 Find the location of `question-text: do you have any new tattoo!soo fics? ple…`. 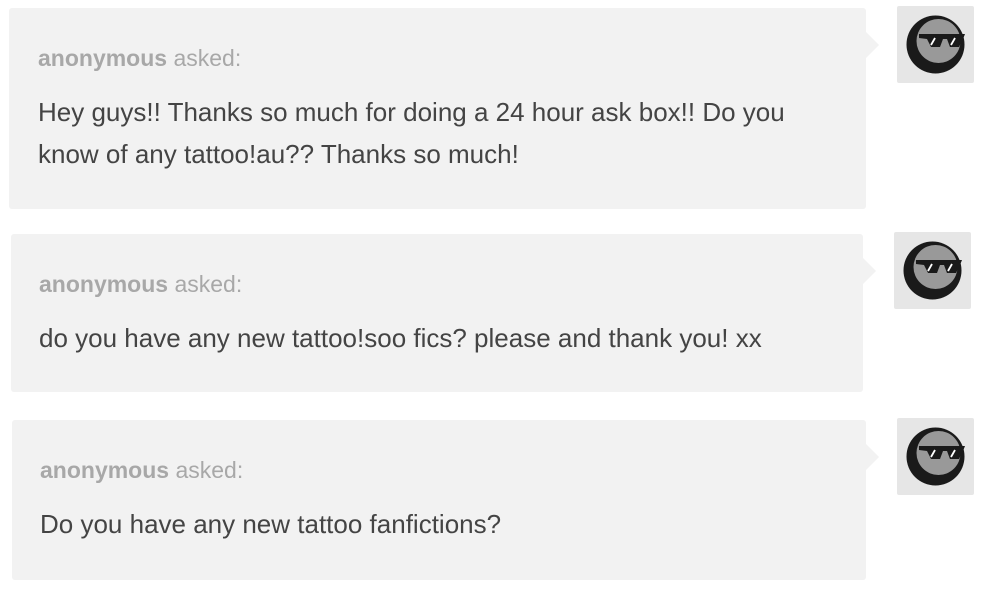

question-text: do you have any new tattoo!soo fics? ple… is located at coordinates (400, 338).